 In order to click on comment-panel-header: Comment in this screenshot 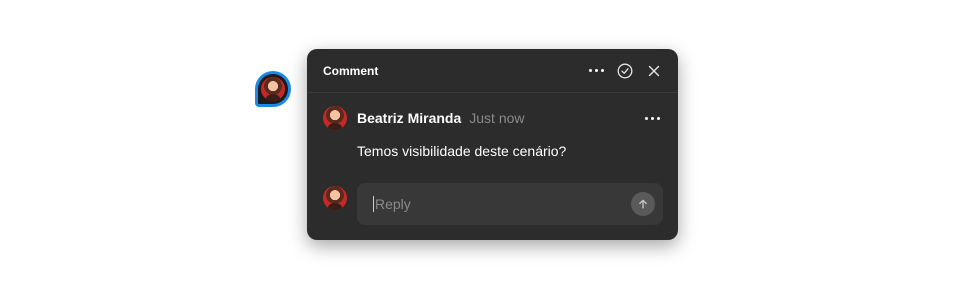, I will do `click(492, 71)`.